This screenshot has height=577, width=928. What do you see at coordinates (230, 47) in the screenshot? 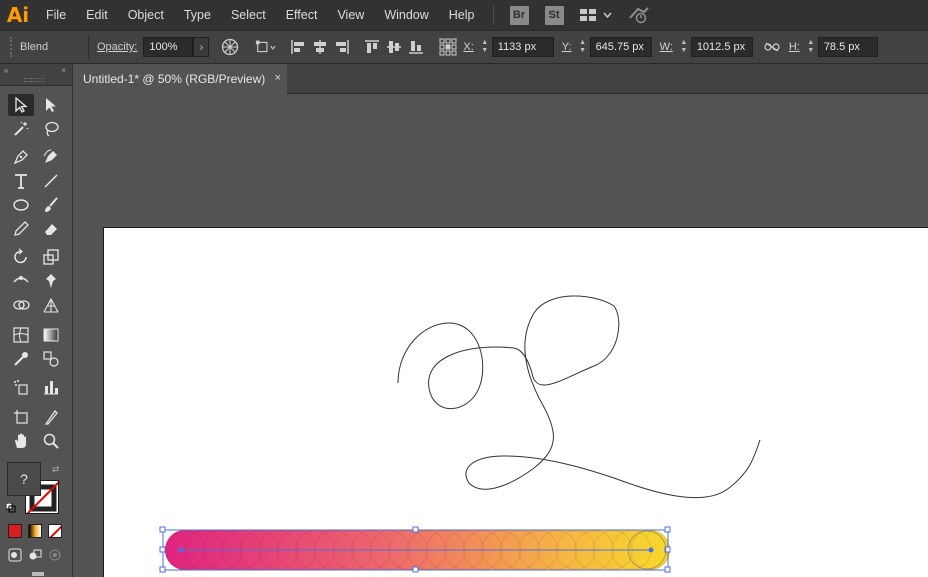
I see `recolor-artwork-icon` at bounding box center [230, 47].